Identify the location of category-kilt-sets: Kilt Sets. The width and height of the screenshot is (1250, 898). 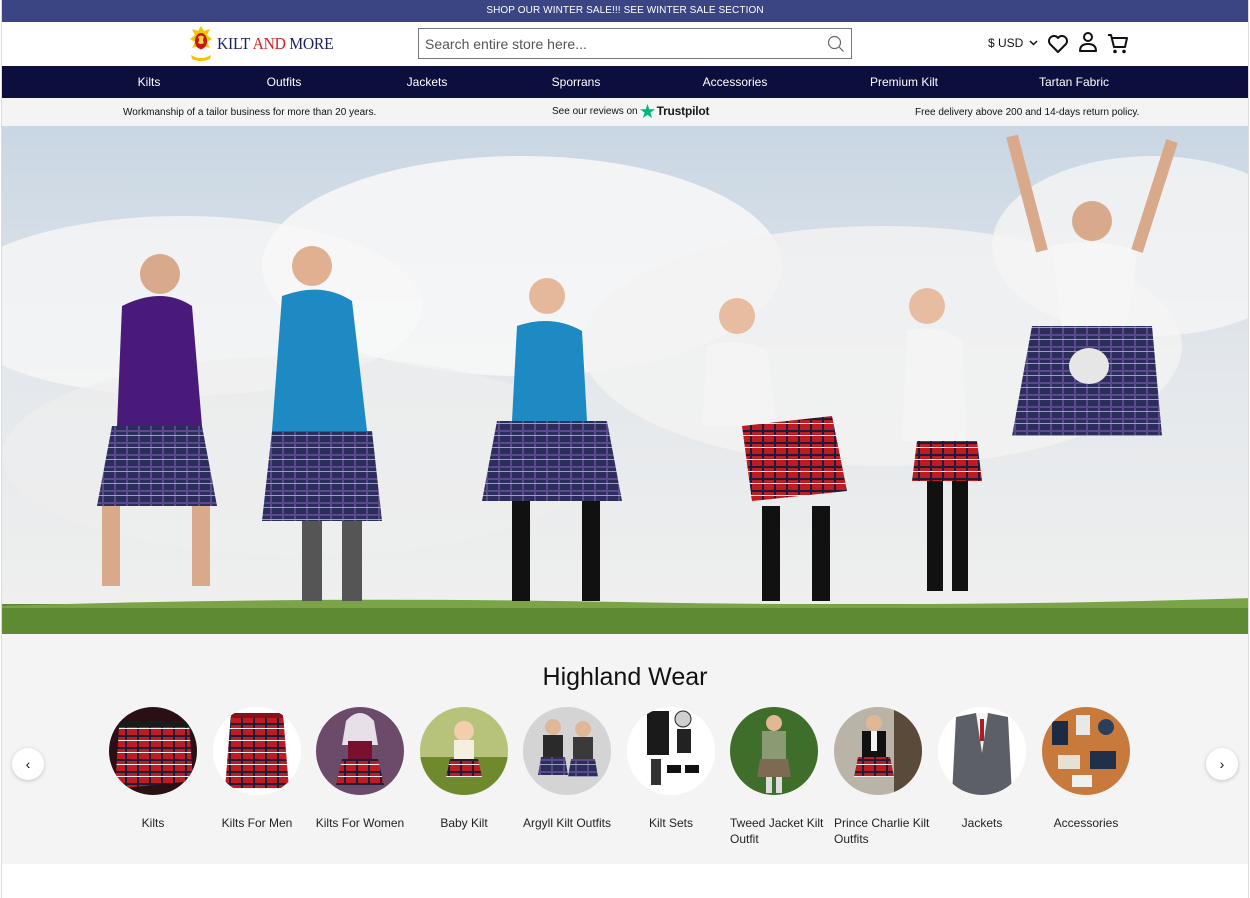
(671, 769).